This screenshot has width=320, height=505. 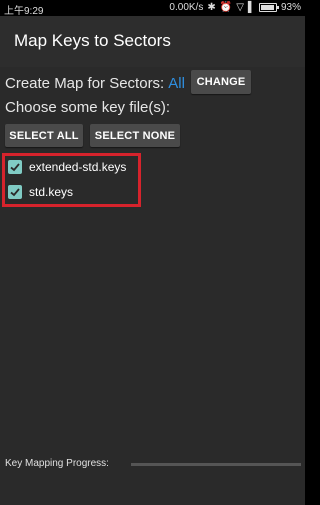 What do you see at coordinates (221, 82) in the screenshot?
I see `change-button: CHANGE` at bounding box center [221, 82].